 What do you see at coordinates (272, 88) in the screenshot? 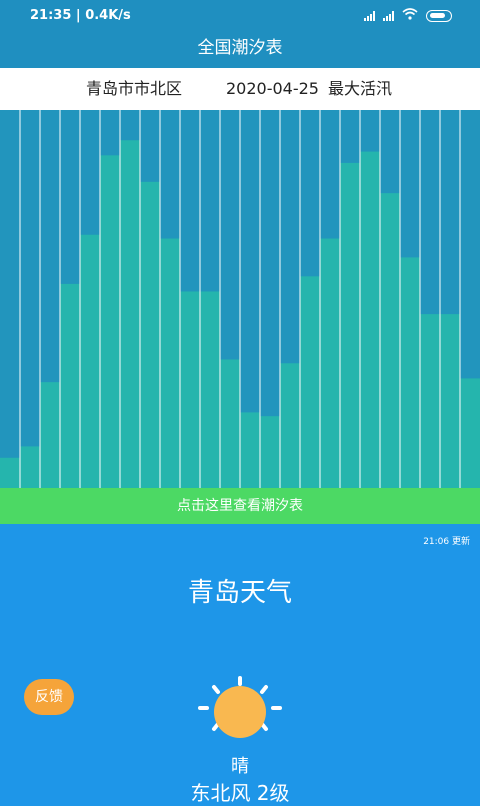
I see `date-label: 2020-04-25` at bounding box center [272, 88].